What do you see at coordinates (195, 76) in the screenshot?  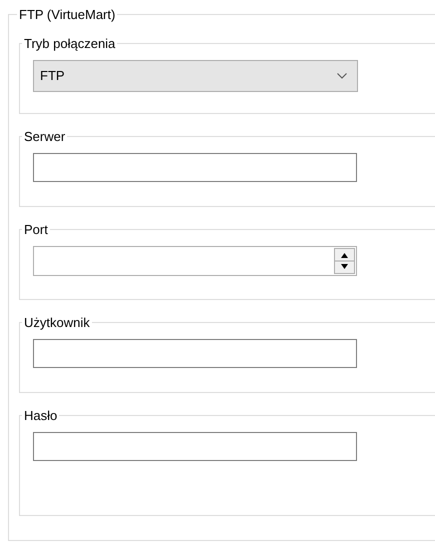 I see `connection-dropdown: FTP` at bounding box center [195, 76].